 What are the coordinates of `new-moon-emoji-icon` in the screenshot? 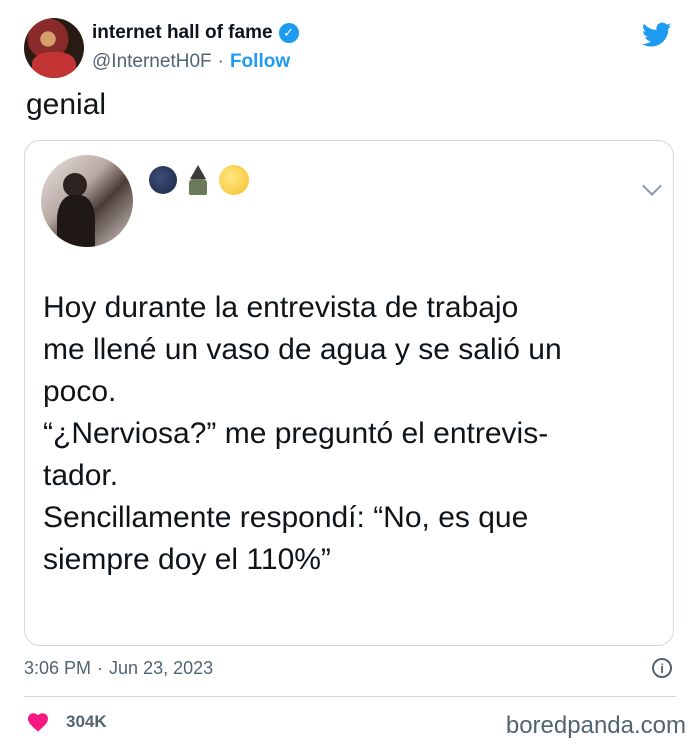 It's located at (163, 180).